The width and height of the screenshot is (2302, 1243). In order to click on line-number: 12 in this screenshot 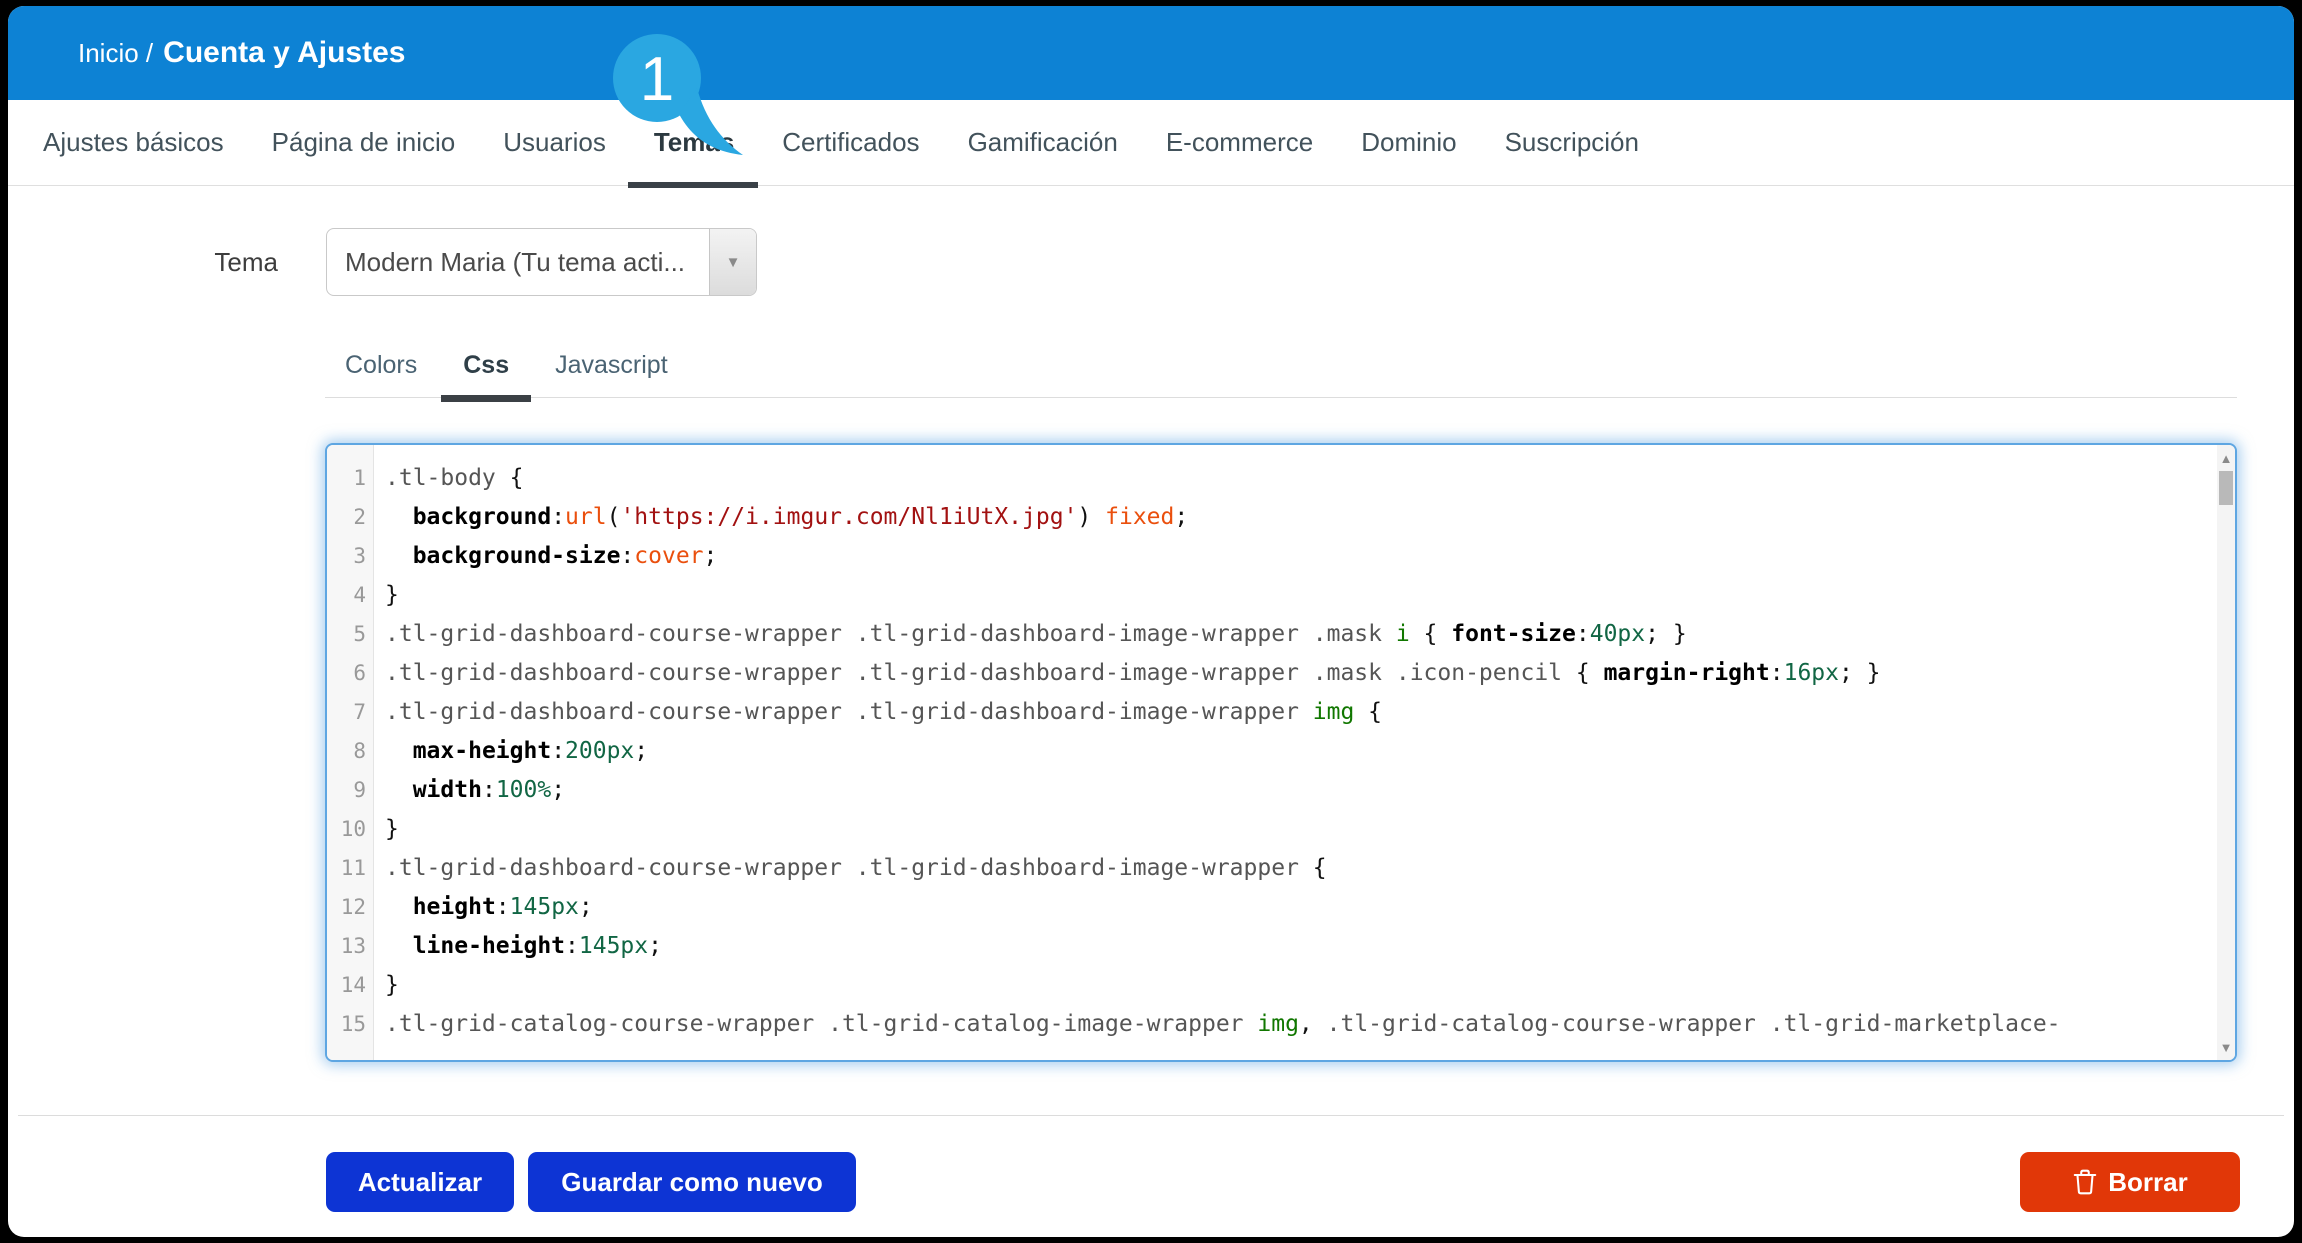, I will do `click(353, 907)`.